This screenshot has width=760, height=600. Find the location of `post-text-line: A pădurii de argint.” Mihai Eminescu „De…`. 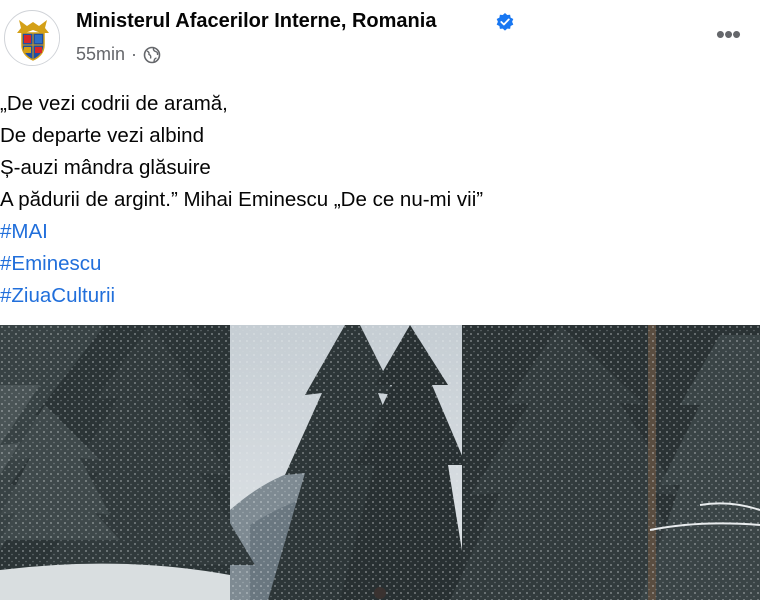

post-text-line: A pădurii de argint.” Mihai Eminescu „De… is located at coordinates (242, 199).